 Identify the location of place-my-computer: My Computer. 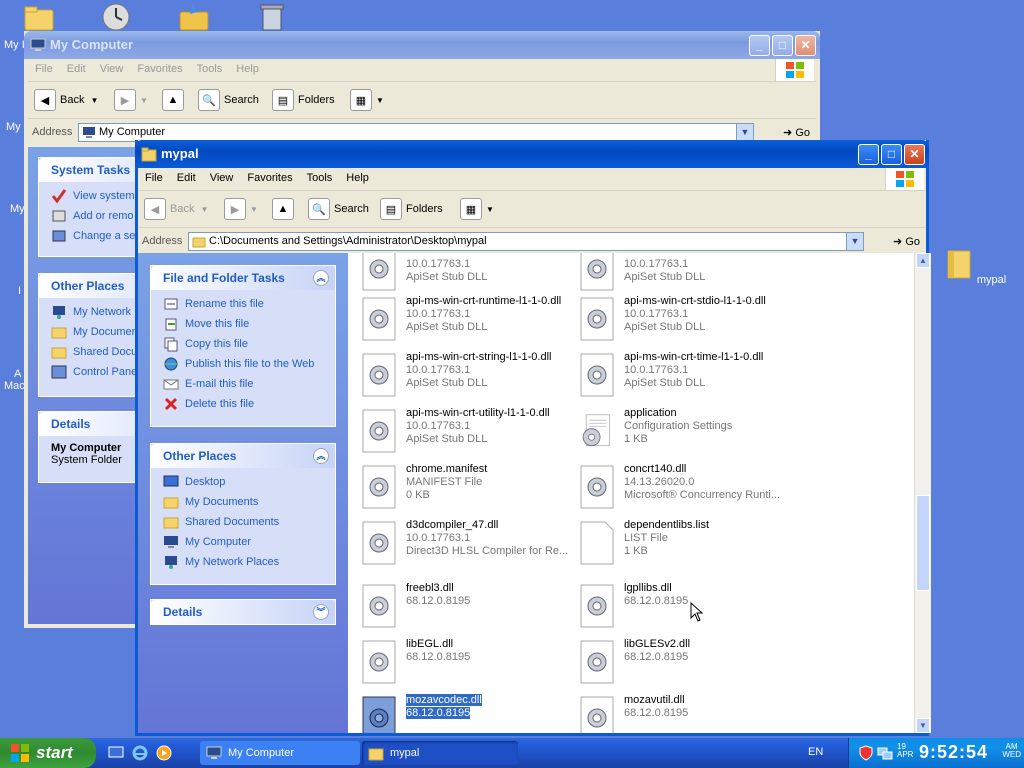
(243, 542).